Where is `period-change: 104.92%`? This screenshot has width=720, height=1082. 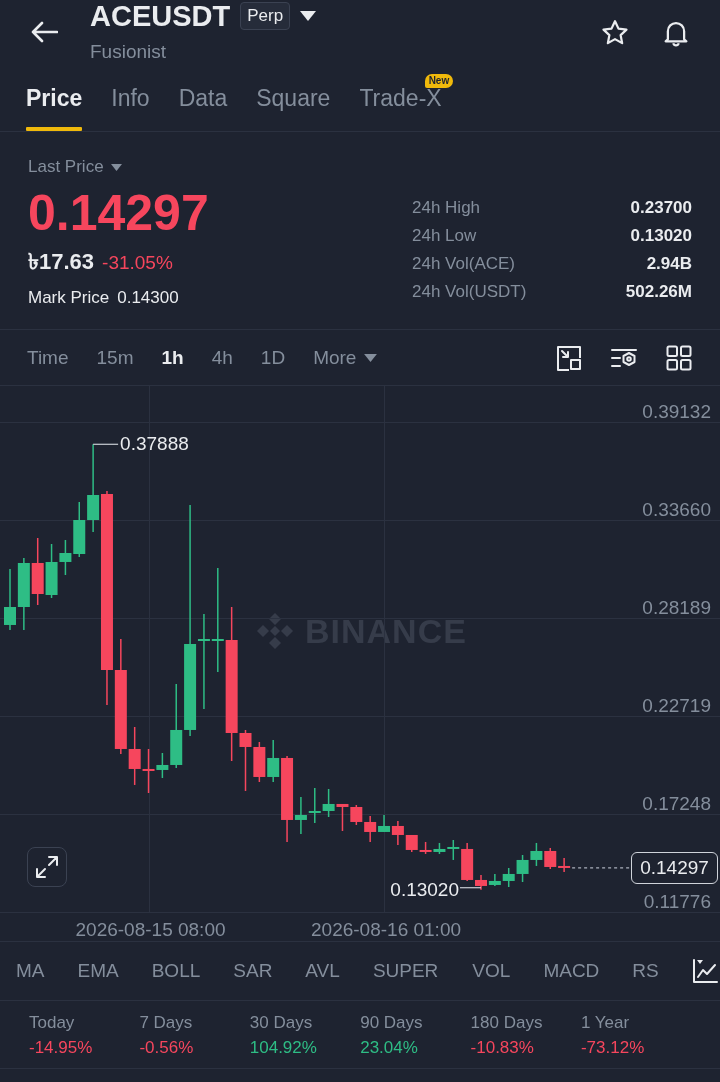 period-change: 104.92% is located at coordinates (283, 1048).